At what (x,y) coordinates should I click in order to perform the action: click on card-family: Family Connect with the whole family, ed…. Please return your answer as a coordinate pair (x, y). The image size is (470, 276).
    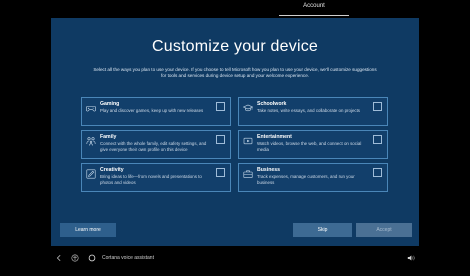
    Looking at the image, I should click on (156, 144).